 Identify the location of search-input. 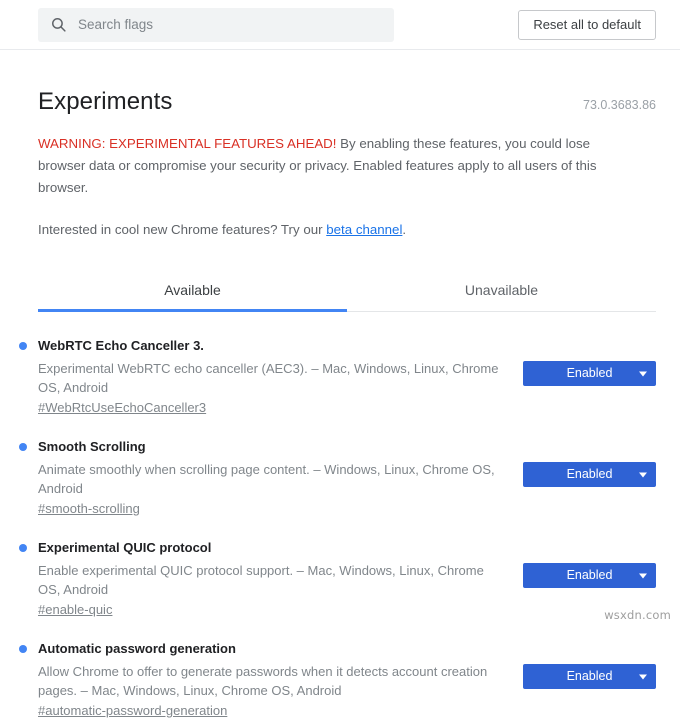
(230, 24).